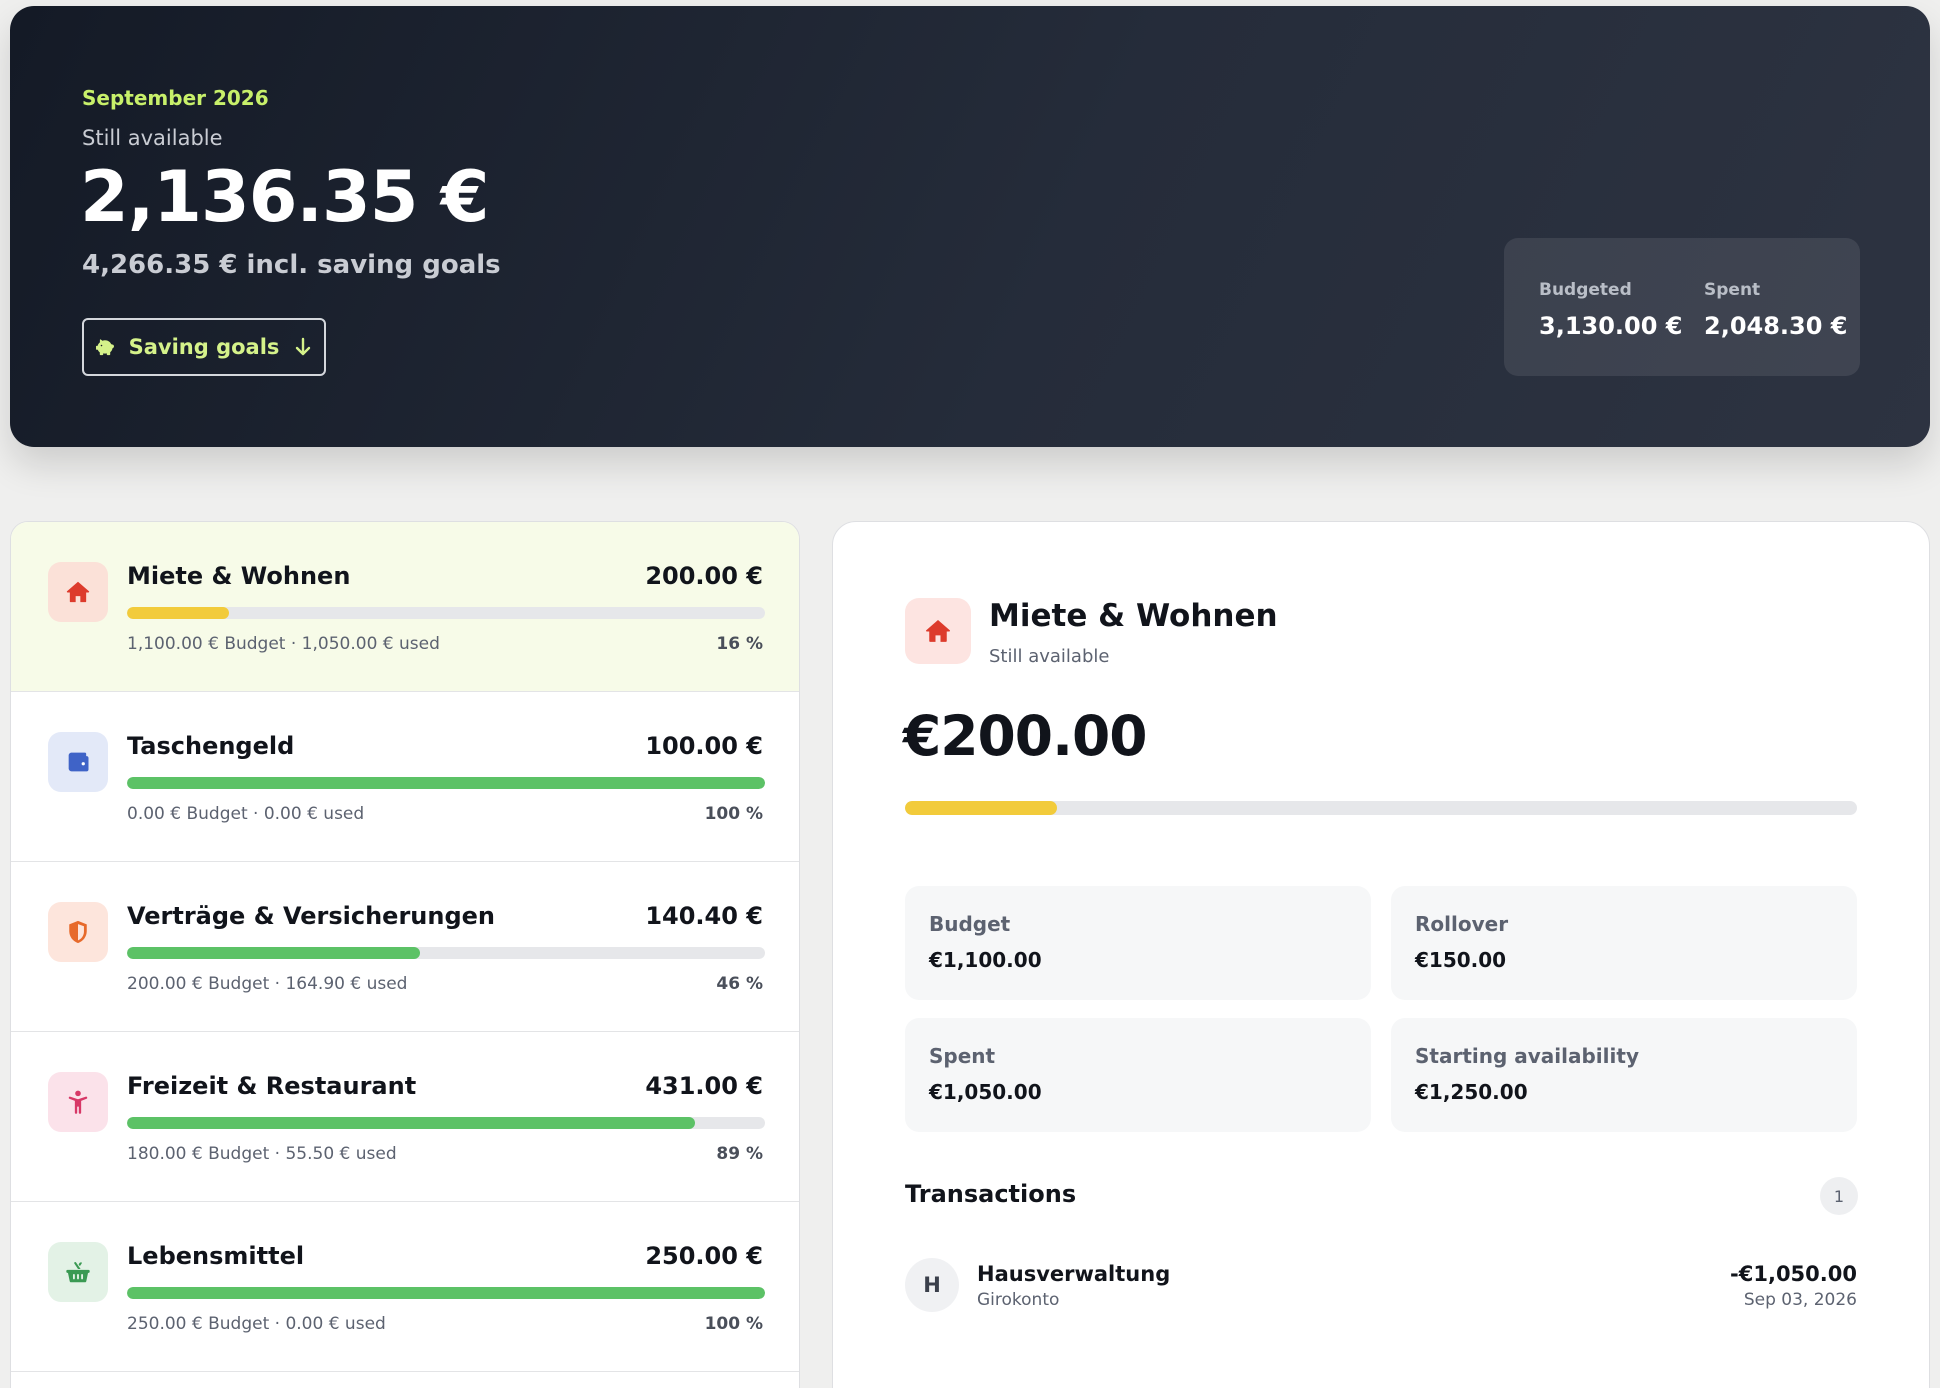 Image resolution: width=1940 pixels, height=1388 pixels. What do you see at coordinates (1624, 1075) in the screenshot?
I see `starting-availability-tile: Starting availability €1,250.00` at bounding box center [1624, 1075].